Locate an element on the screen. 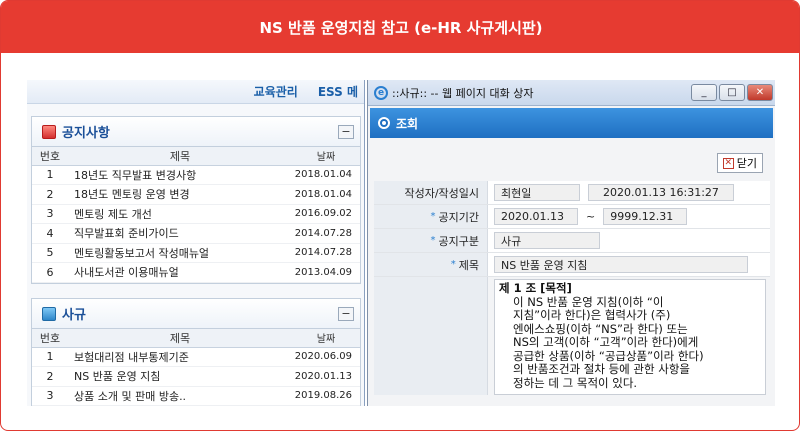  datetime-field: 2020.01.13 16:31:27 is located at coordinates (661, 192).